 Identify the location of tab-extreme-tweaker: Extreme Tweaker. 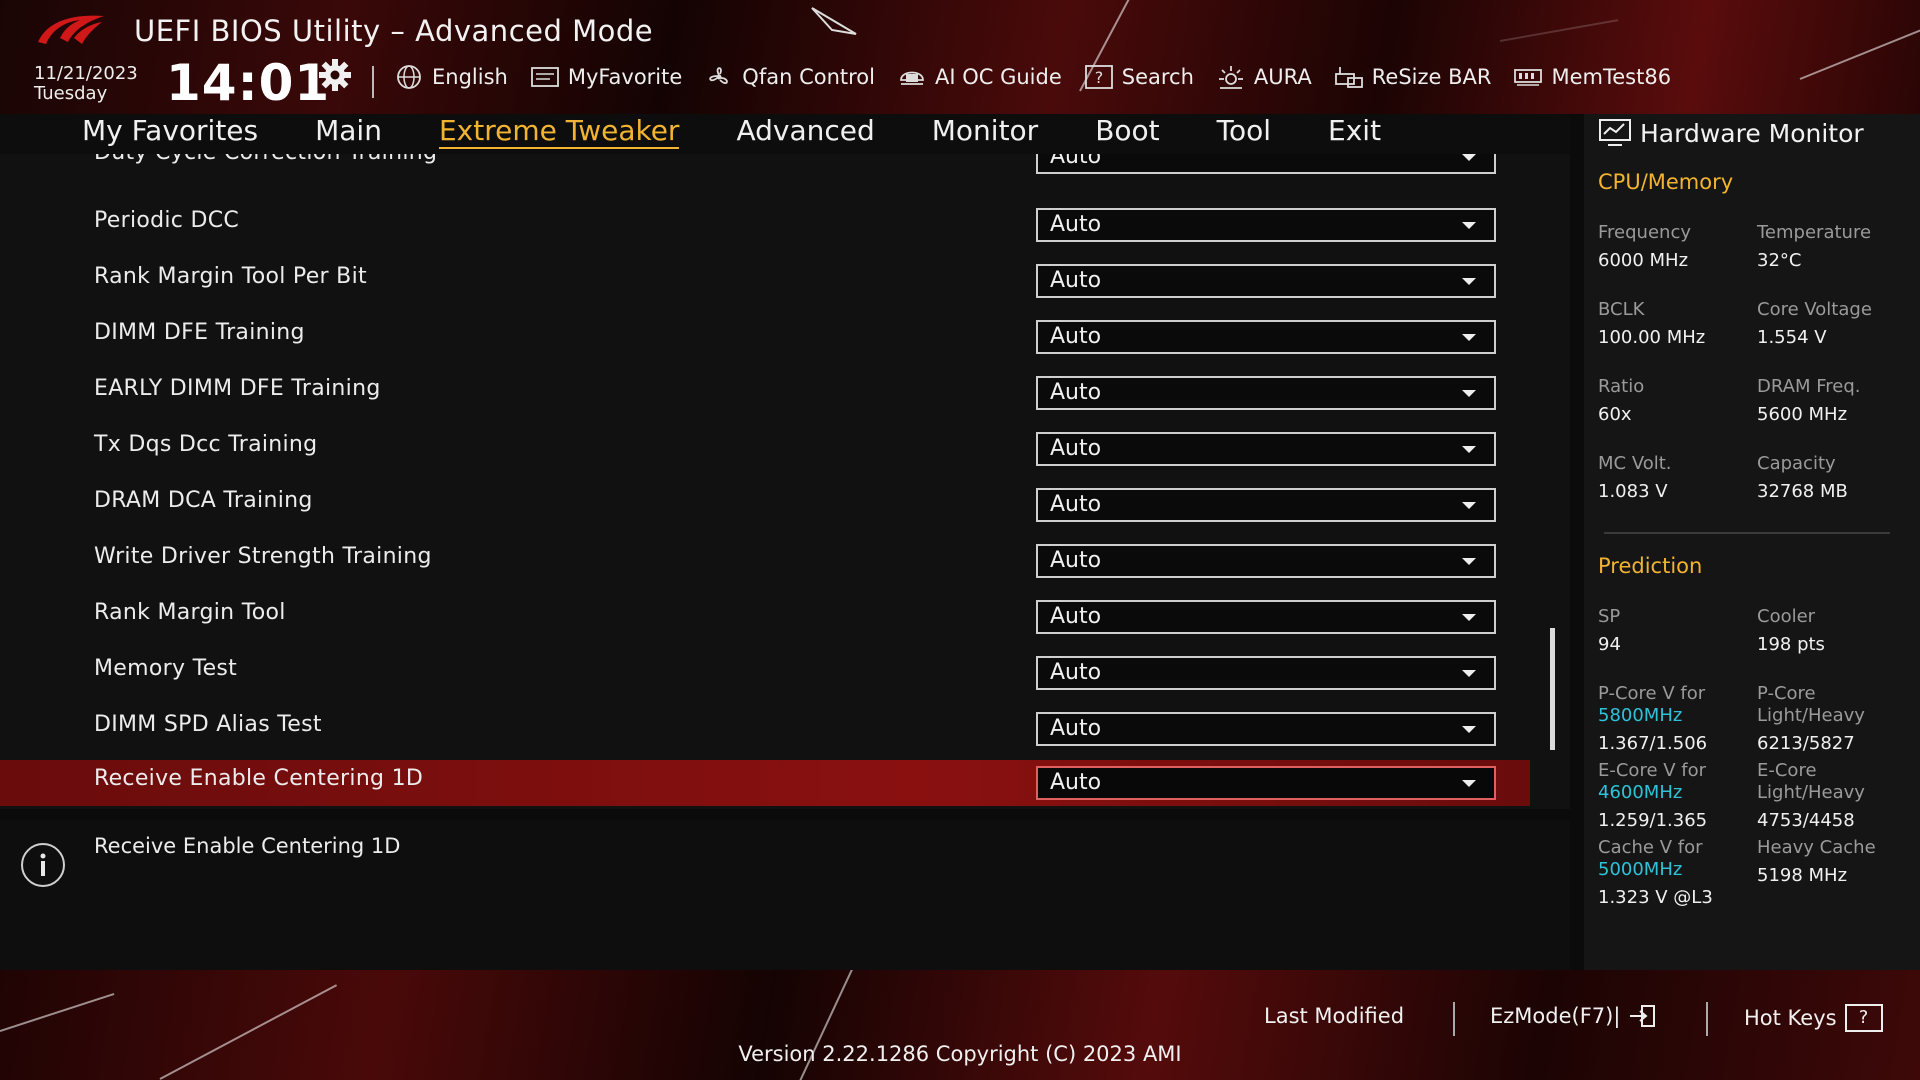
(559, 131).